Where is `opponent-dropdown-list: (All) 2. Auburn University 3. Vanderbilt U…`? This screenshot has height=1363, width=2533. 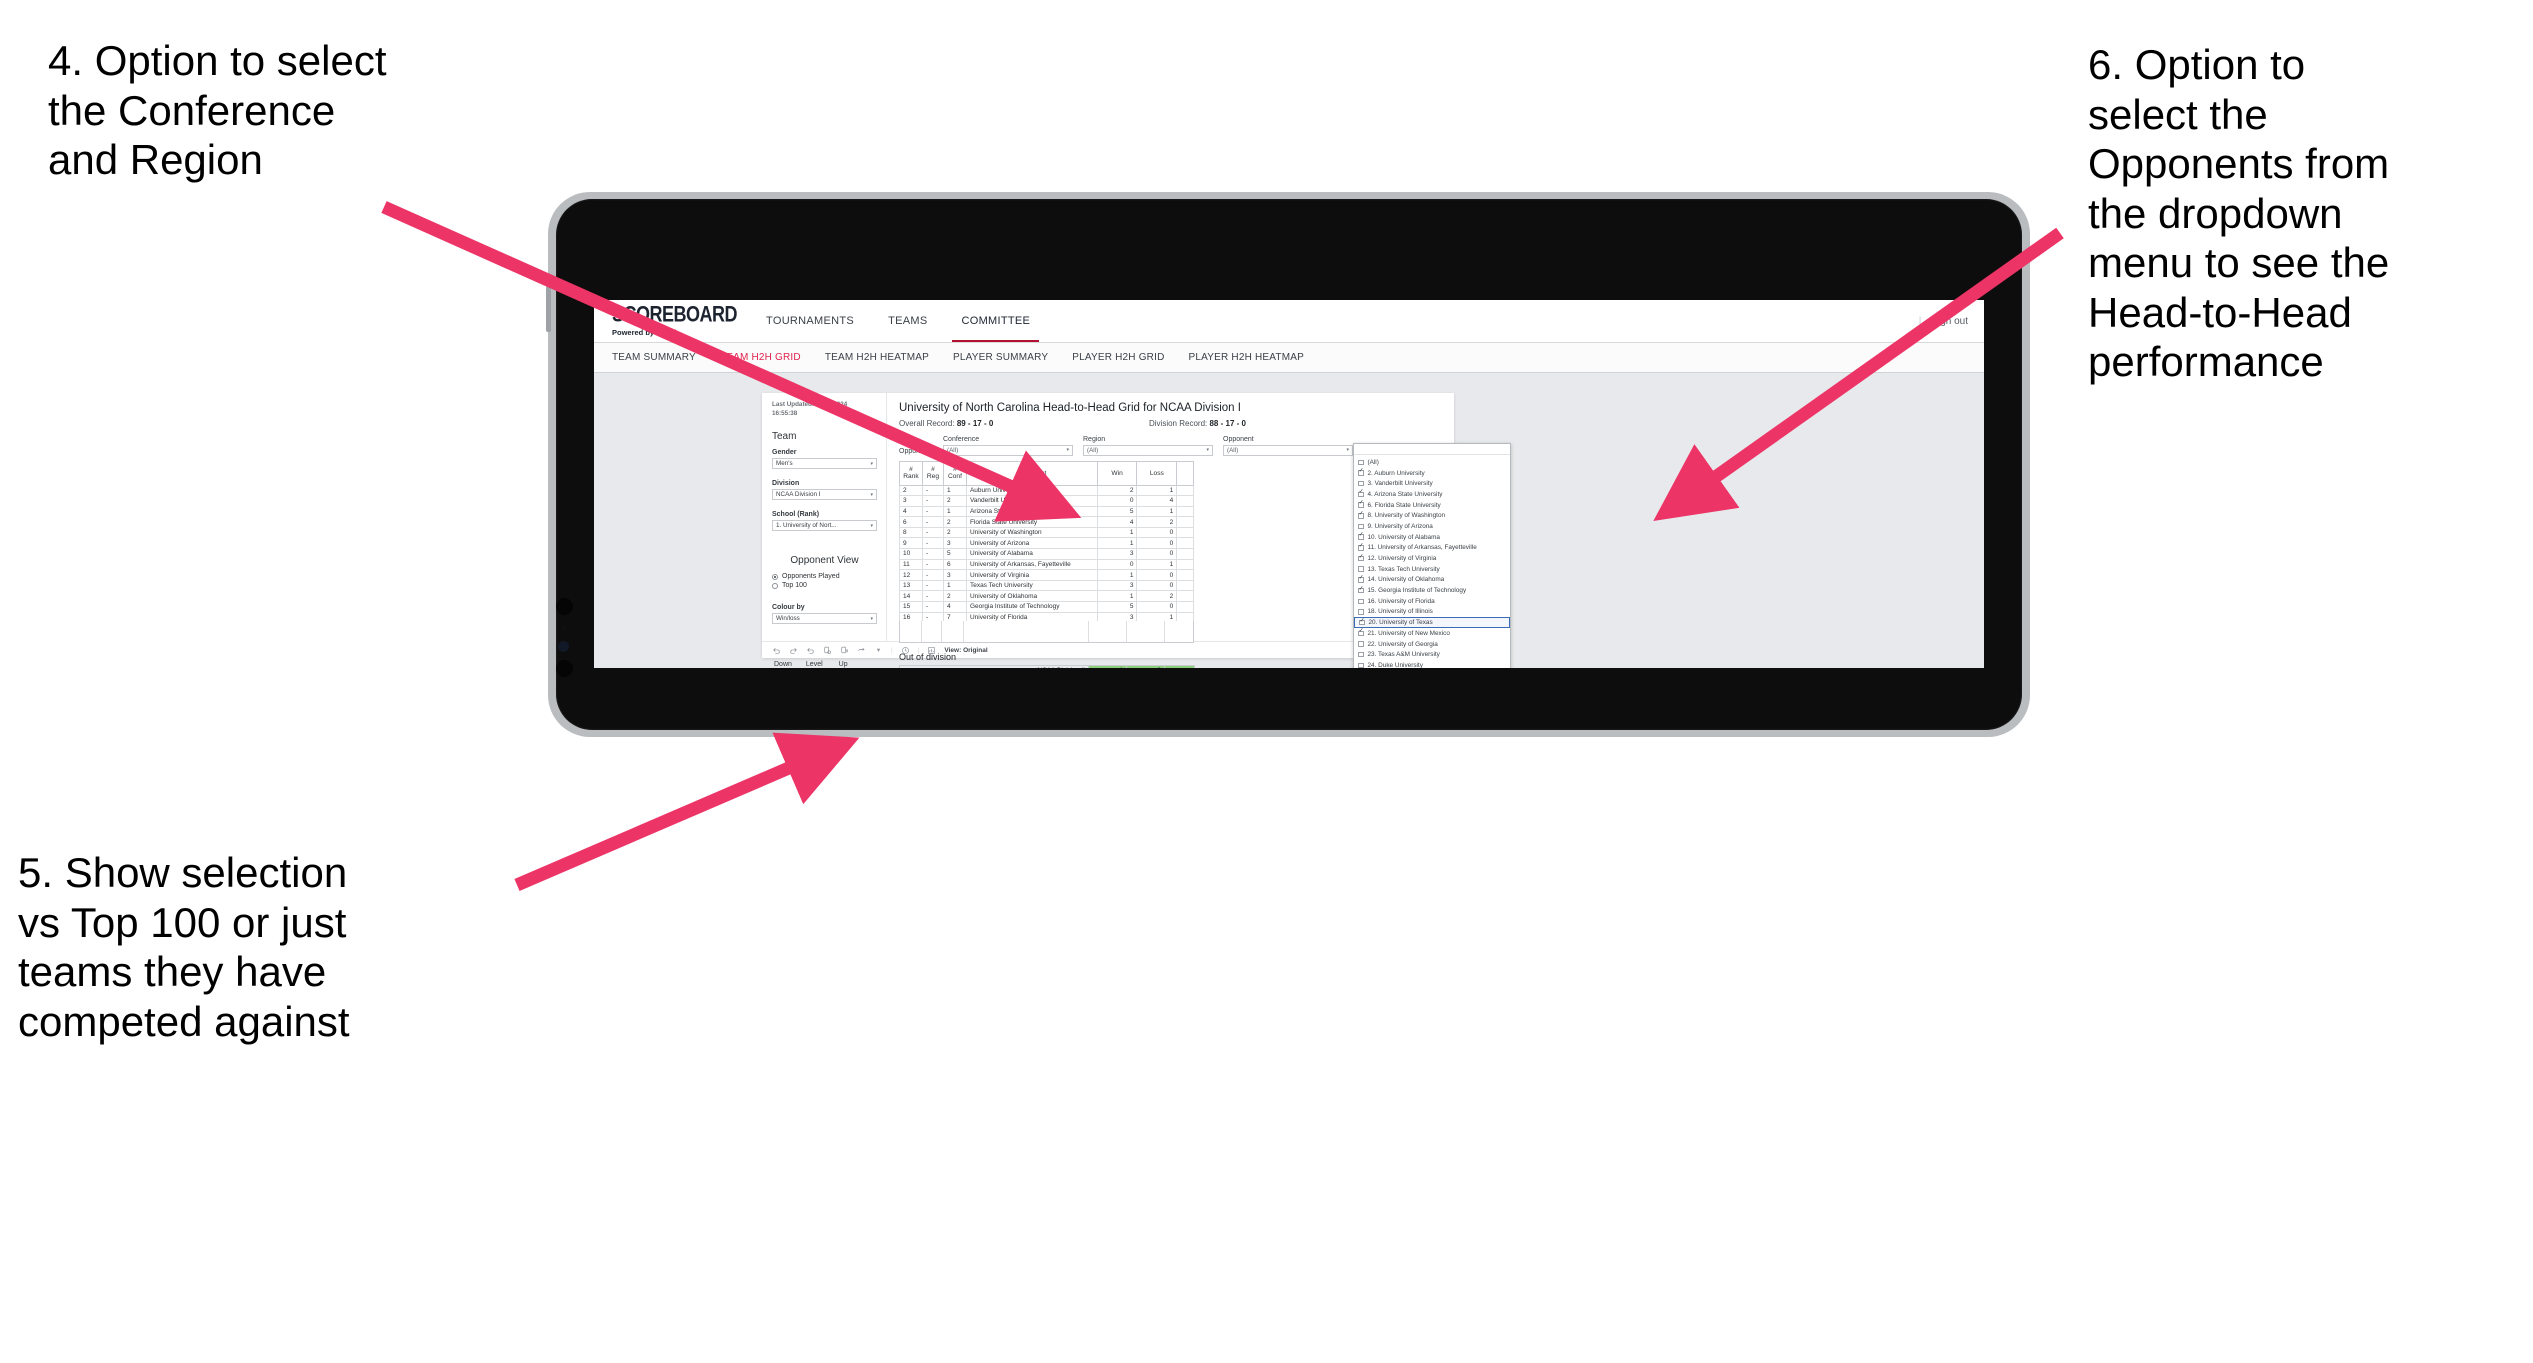 opponent-dropdown-list: (All) 2. Auburn University 3. Vanderbilt U… is located at coordinates (1432, 561).